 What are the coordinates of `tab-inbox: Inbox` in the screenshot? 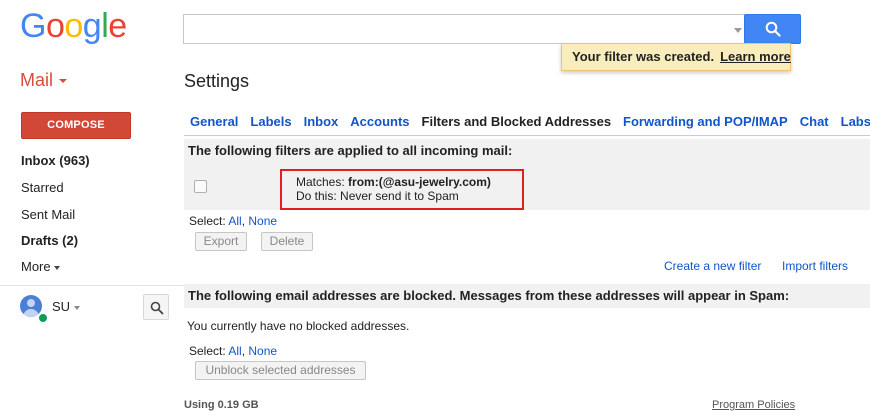 It's located at (321, 122).